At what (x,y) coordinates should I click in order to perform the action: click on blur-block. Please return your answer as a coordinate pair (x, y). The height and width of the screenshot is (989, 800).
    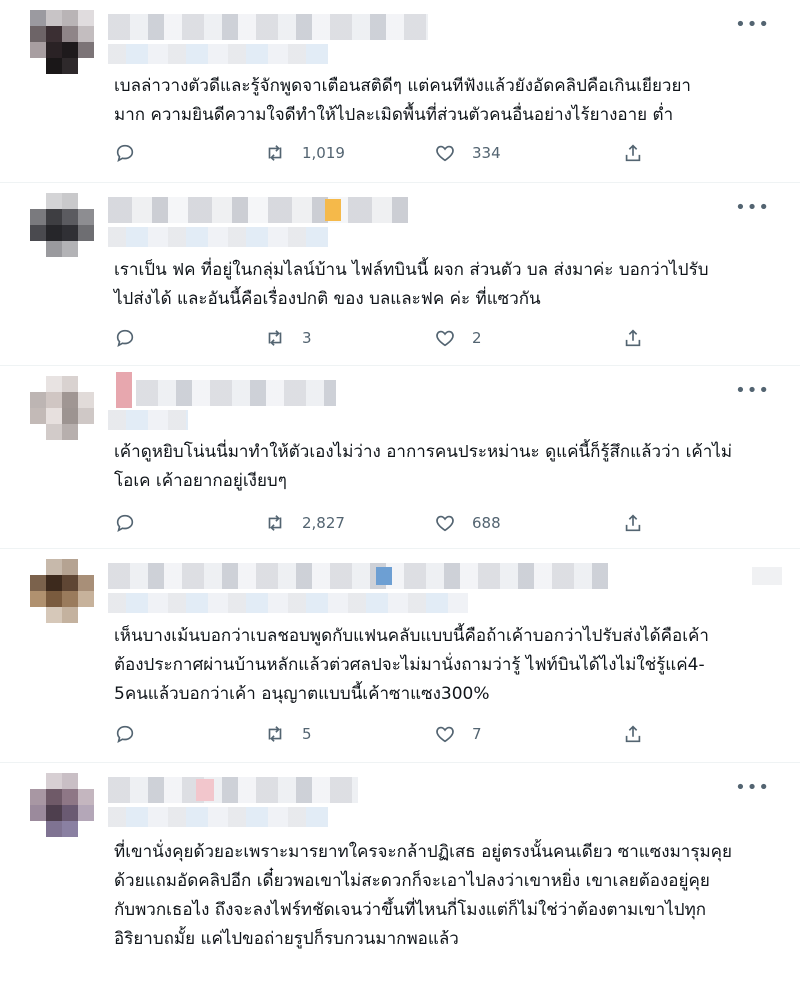
    Looking at the image, I should click on (767, 576).